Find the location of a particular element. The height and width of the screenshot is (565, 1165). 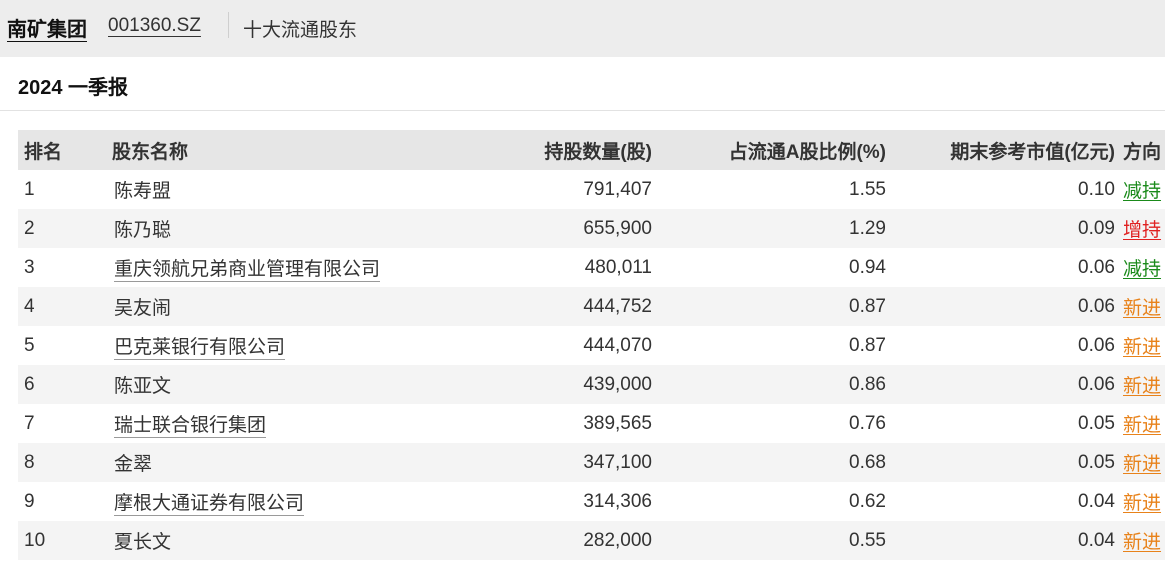

shares-value: 439,000 is located at coordinates (617, 384).